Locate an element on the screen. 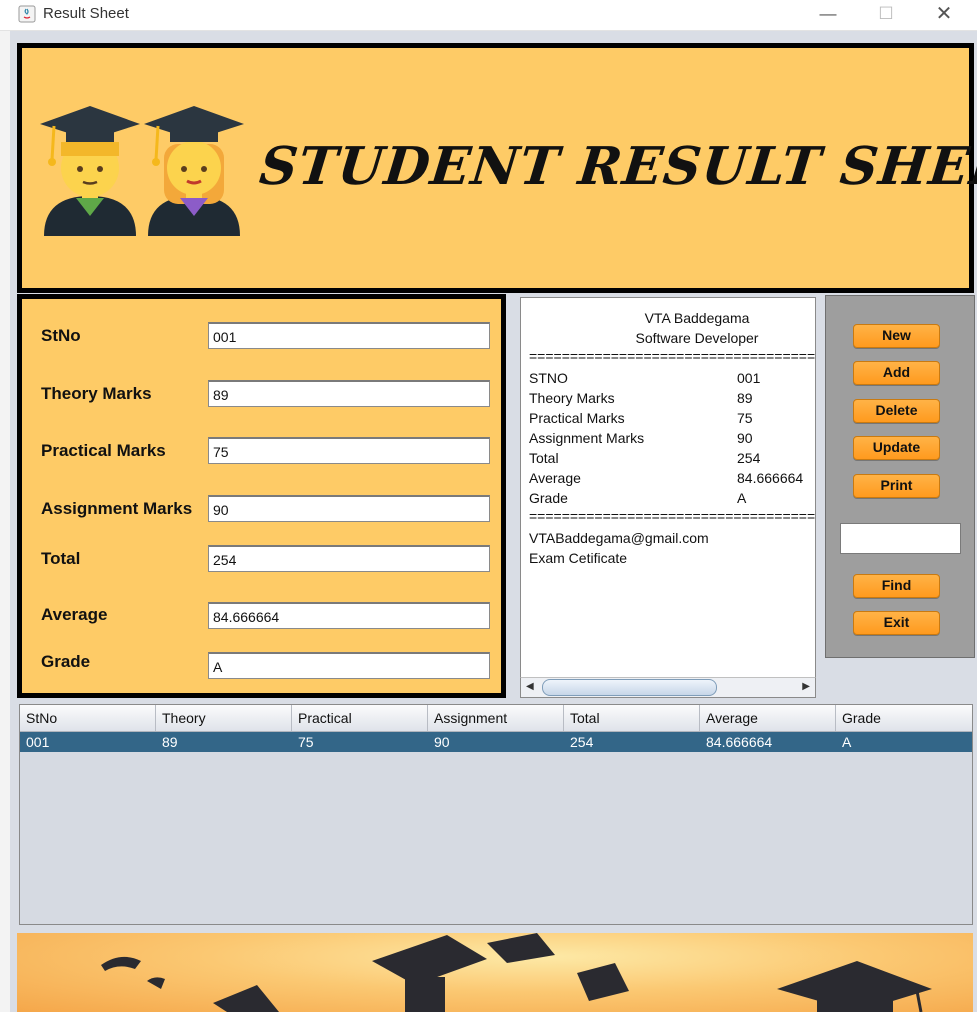 The height and width of the screenshot is (1012, 977). receipt-horizontal-scrollbar: ◀ ▶ is located at coordinates (668, 687).